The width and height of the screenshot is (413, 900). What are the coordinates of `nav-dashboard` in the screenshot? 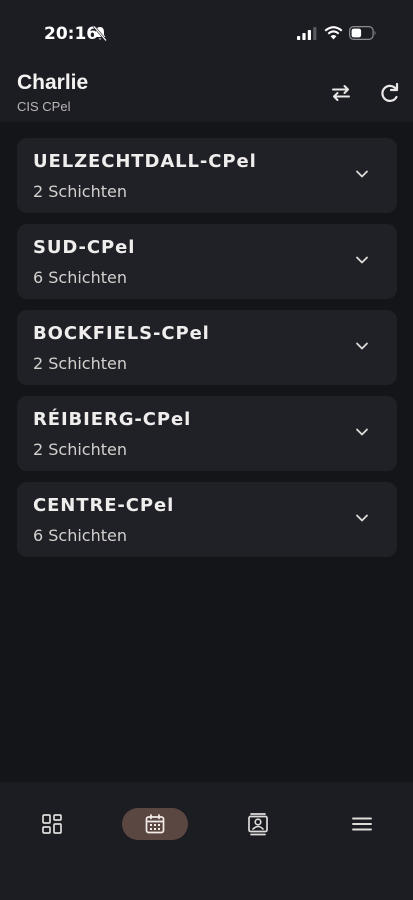 It's located at (52, 824).